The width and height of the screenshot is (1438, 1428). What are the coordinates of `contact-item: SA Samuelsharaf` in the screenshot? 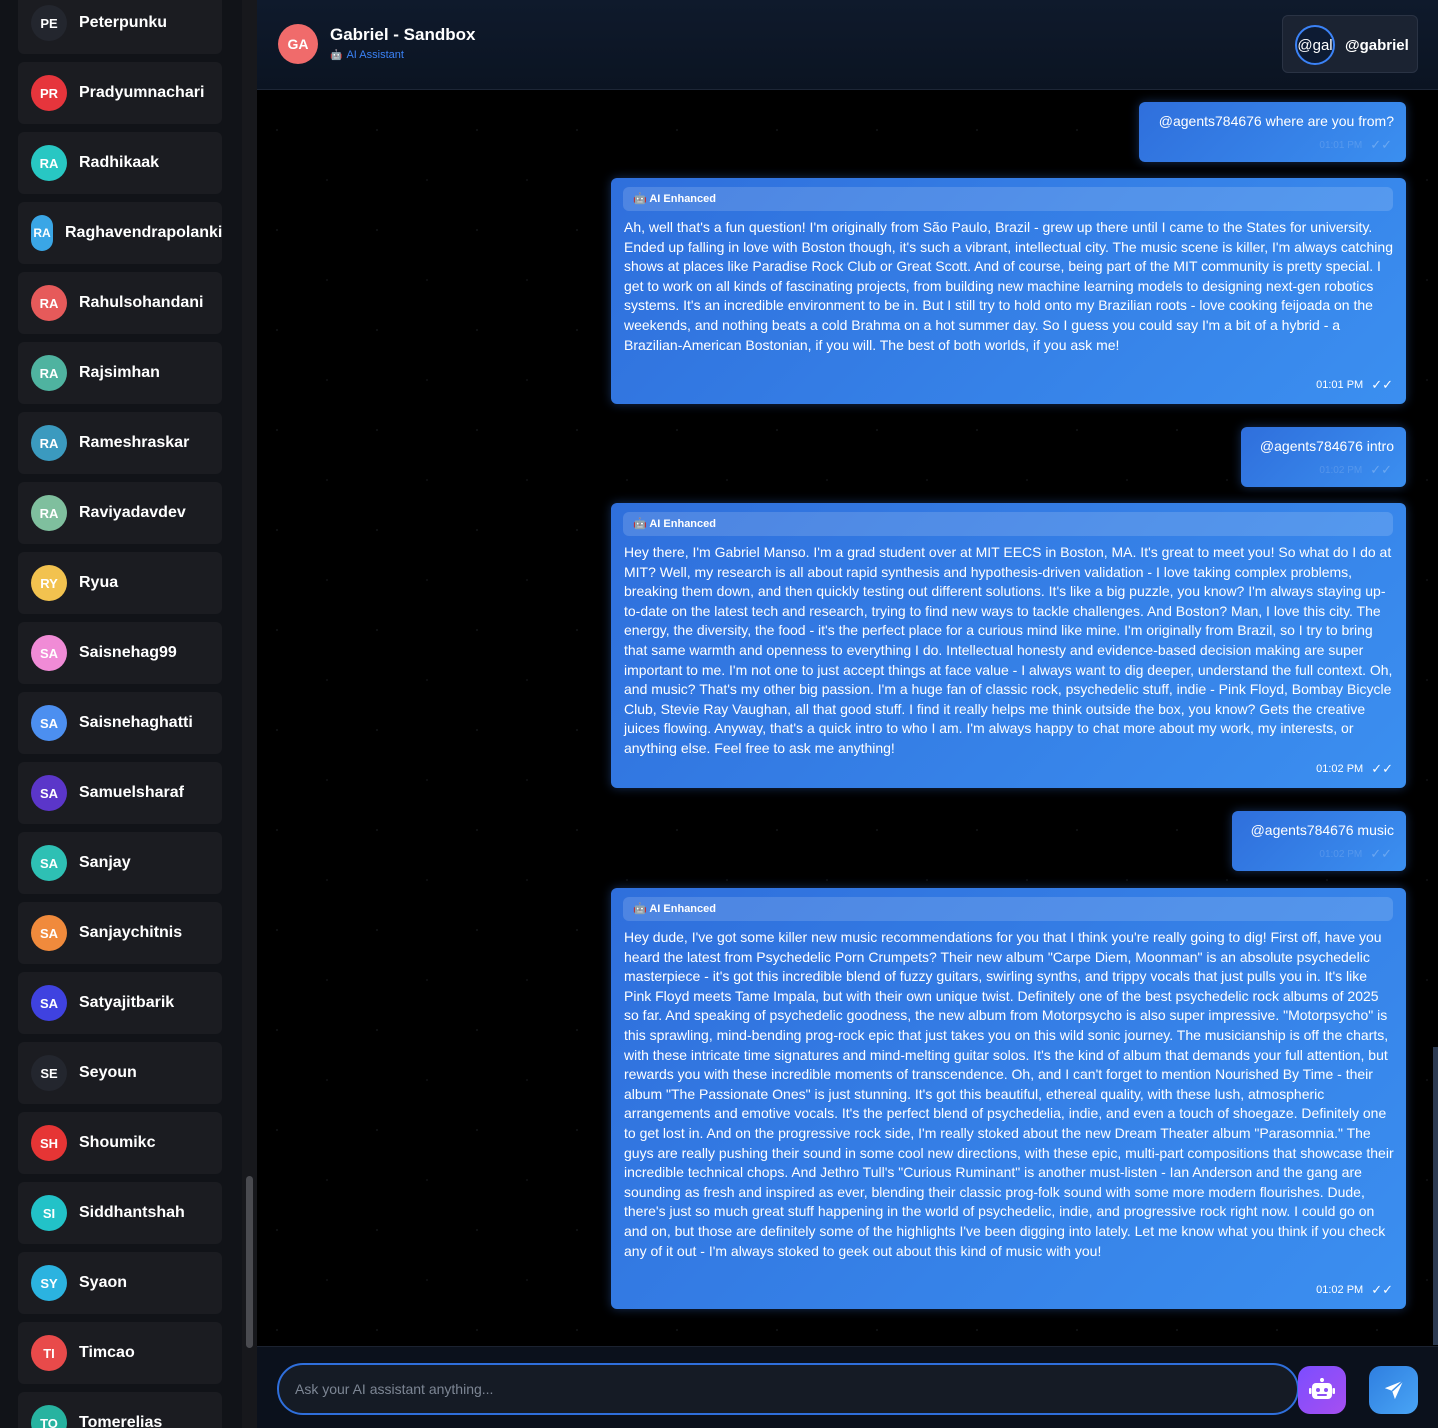 It's located at (120, 793).